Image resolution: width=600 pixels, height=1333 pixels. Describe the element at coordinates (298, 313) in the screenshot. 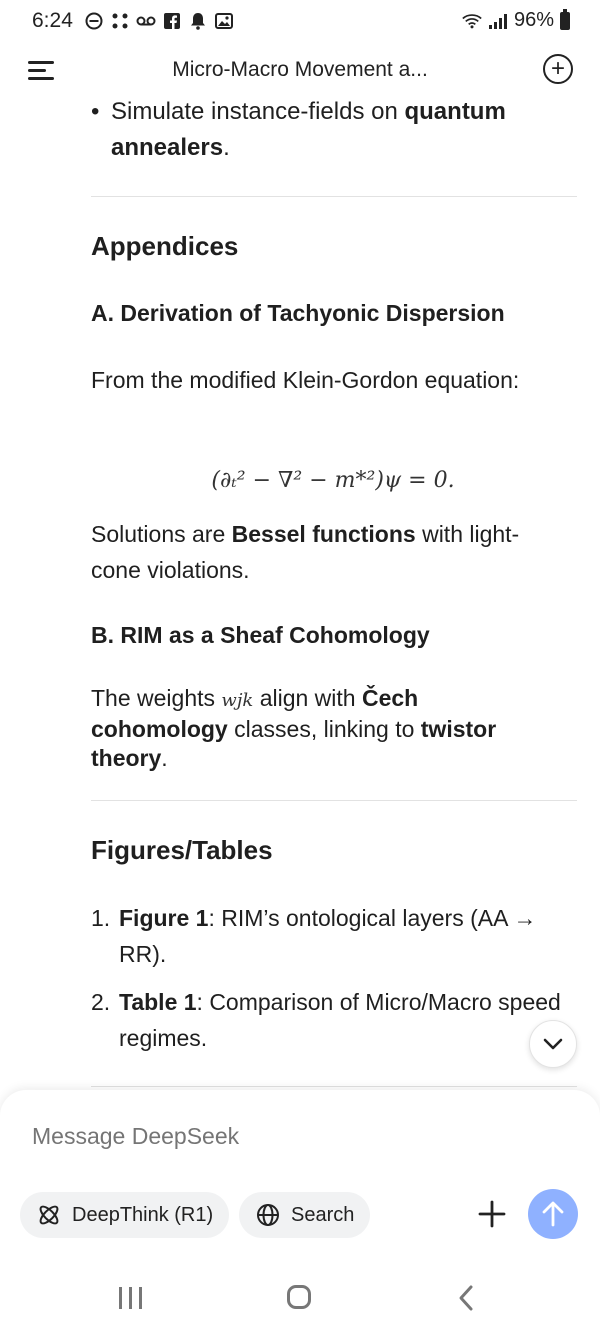

I see `appendix-a-heading: A. Derivation of Tachyonic Dispersion` at that location.